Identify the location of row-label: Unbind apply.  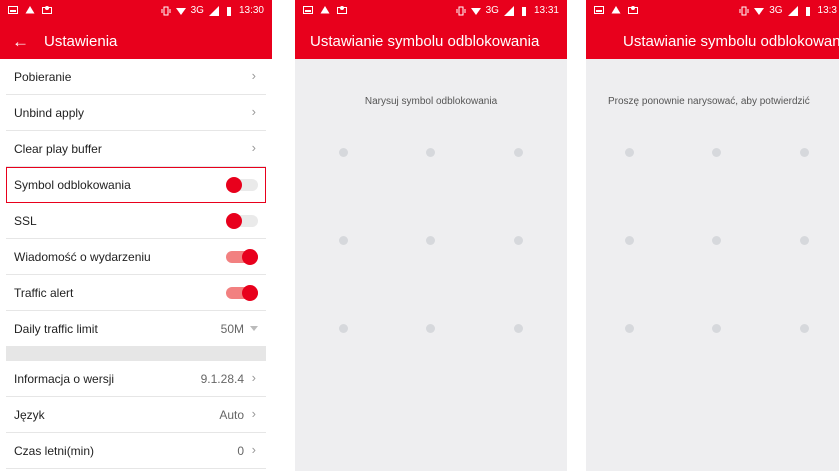
(49, 113).